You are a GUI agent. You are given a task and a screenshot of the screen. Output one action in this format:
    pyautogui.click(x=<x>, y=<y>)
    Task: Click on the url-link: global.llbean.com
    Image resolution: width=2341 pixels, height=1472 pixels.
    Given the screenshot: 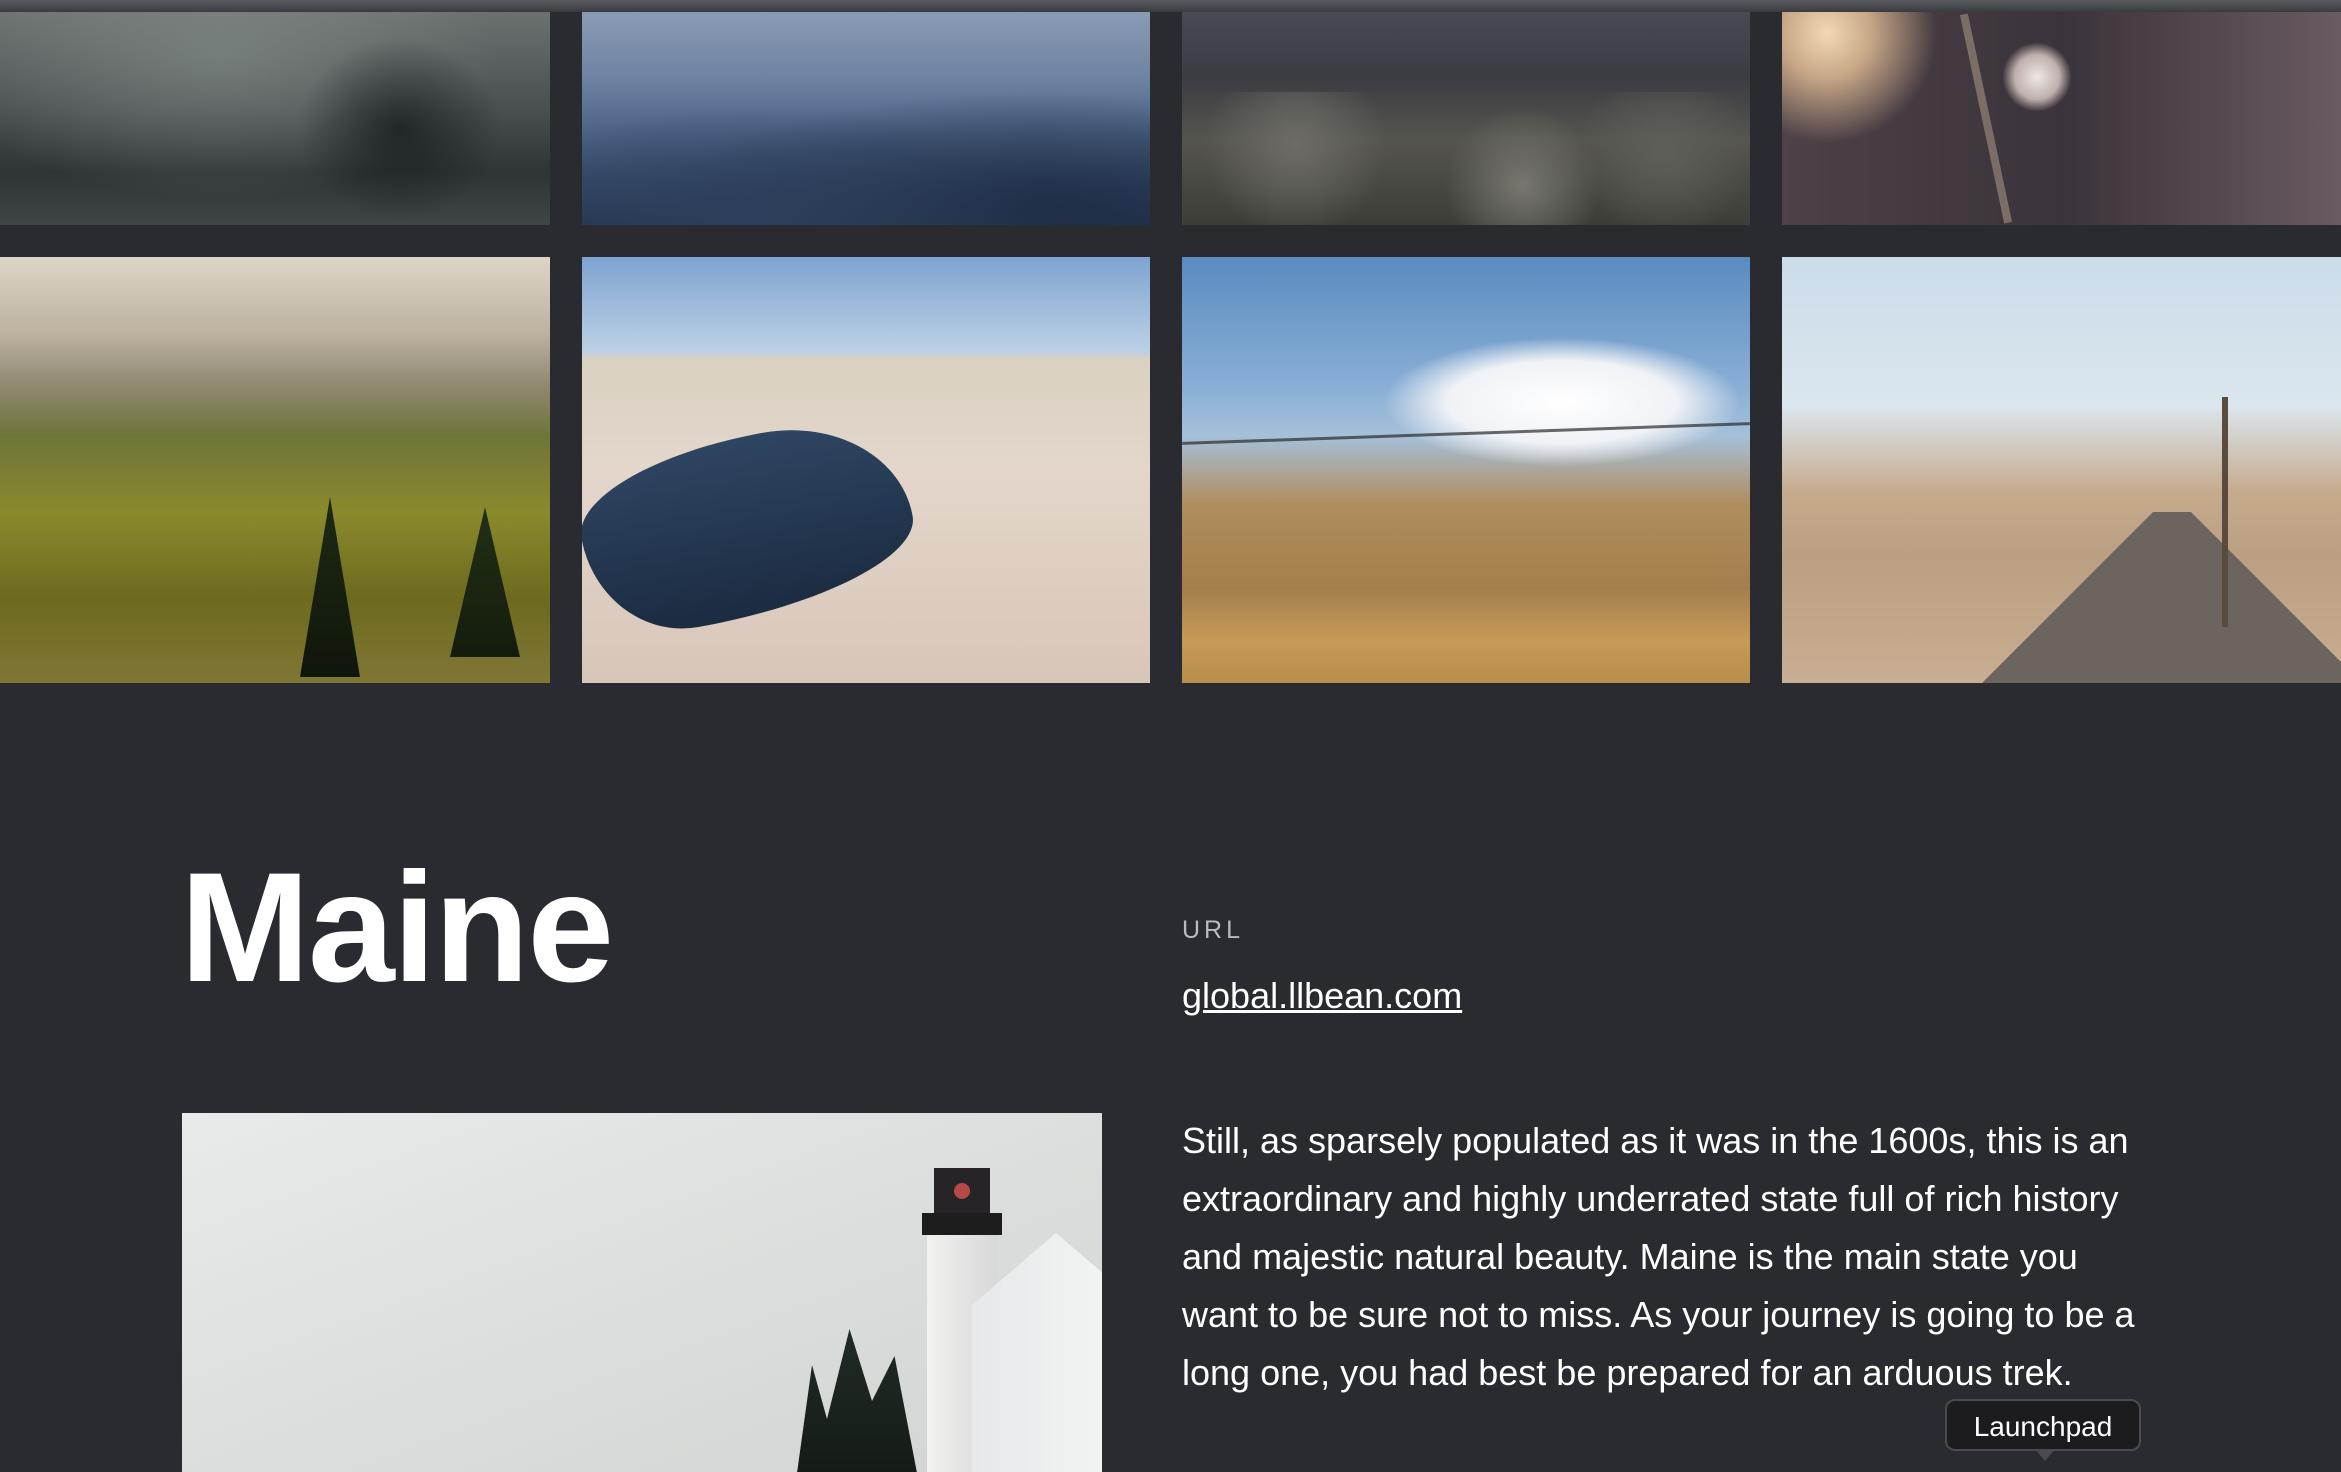 What is the action you would take?
    pyautogui.click(x=1322, y=996)
    